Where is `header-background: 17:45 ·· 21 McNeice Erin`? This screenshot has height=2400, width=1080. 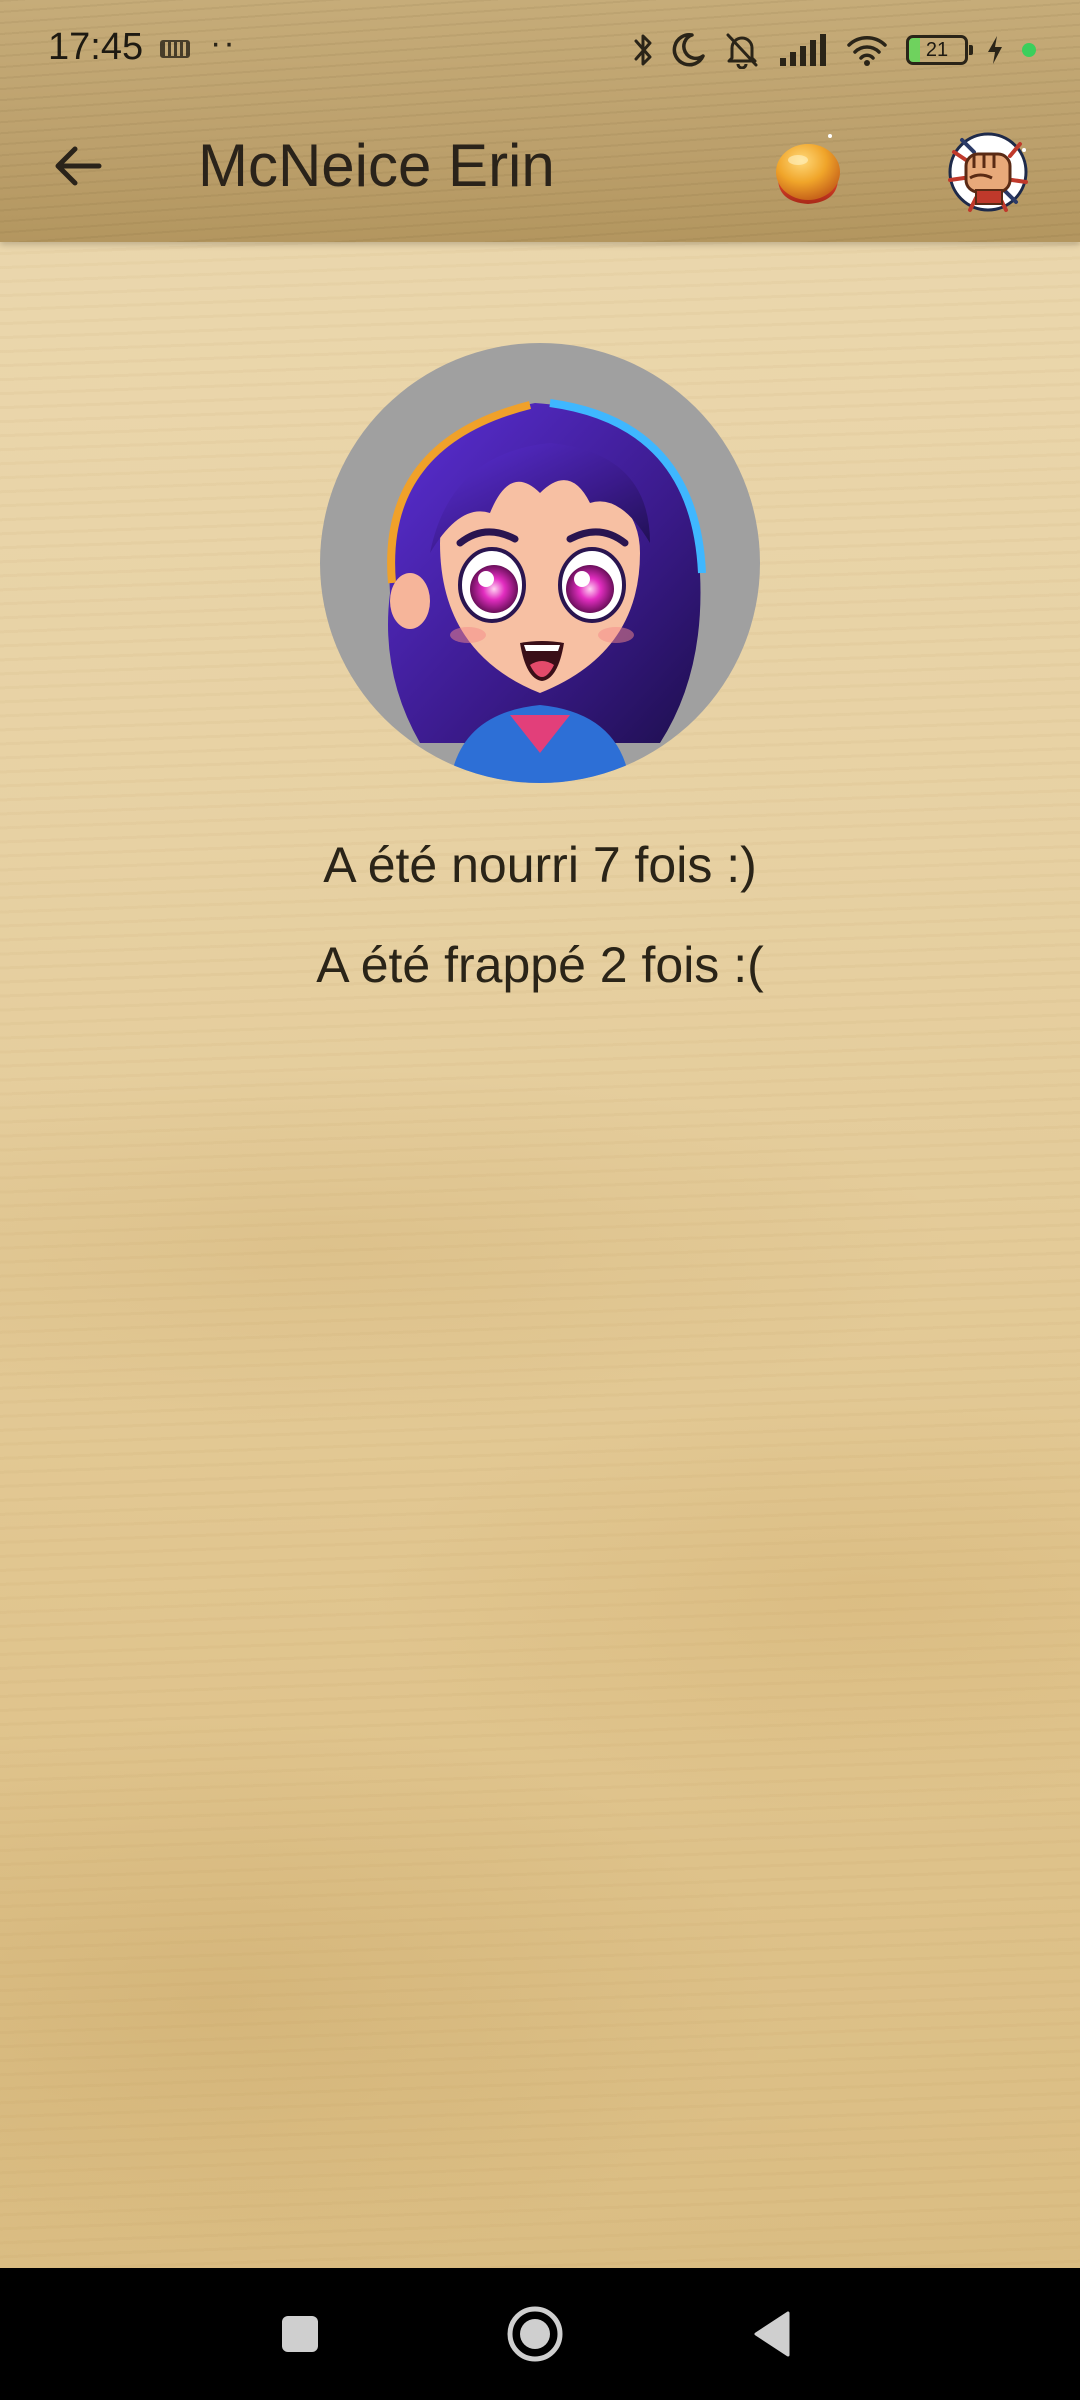 header-background: 17:45 ·· 21 McNeice Erin is located at coordinates (540, 121).